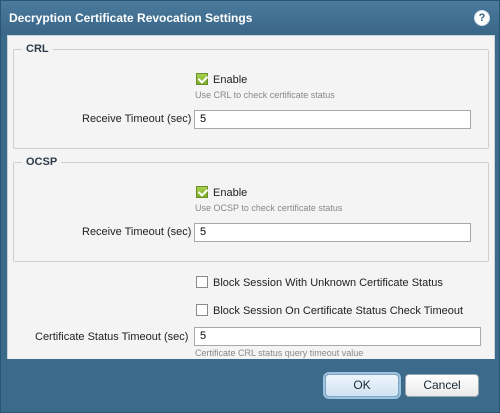  I want to click on ok-button: OK, so click(362, 385).